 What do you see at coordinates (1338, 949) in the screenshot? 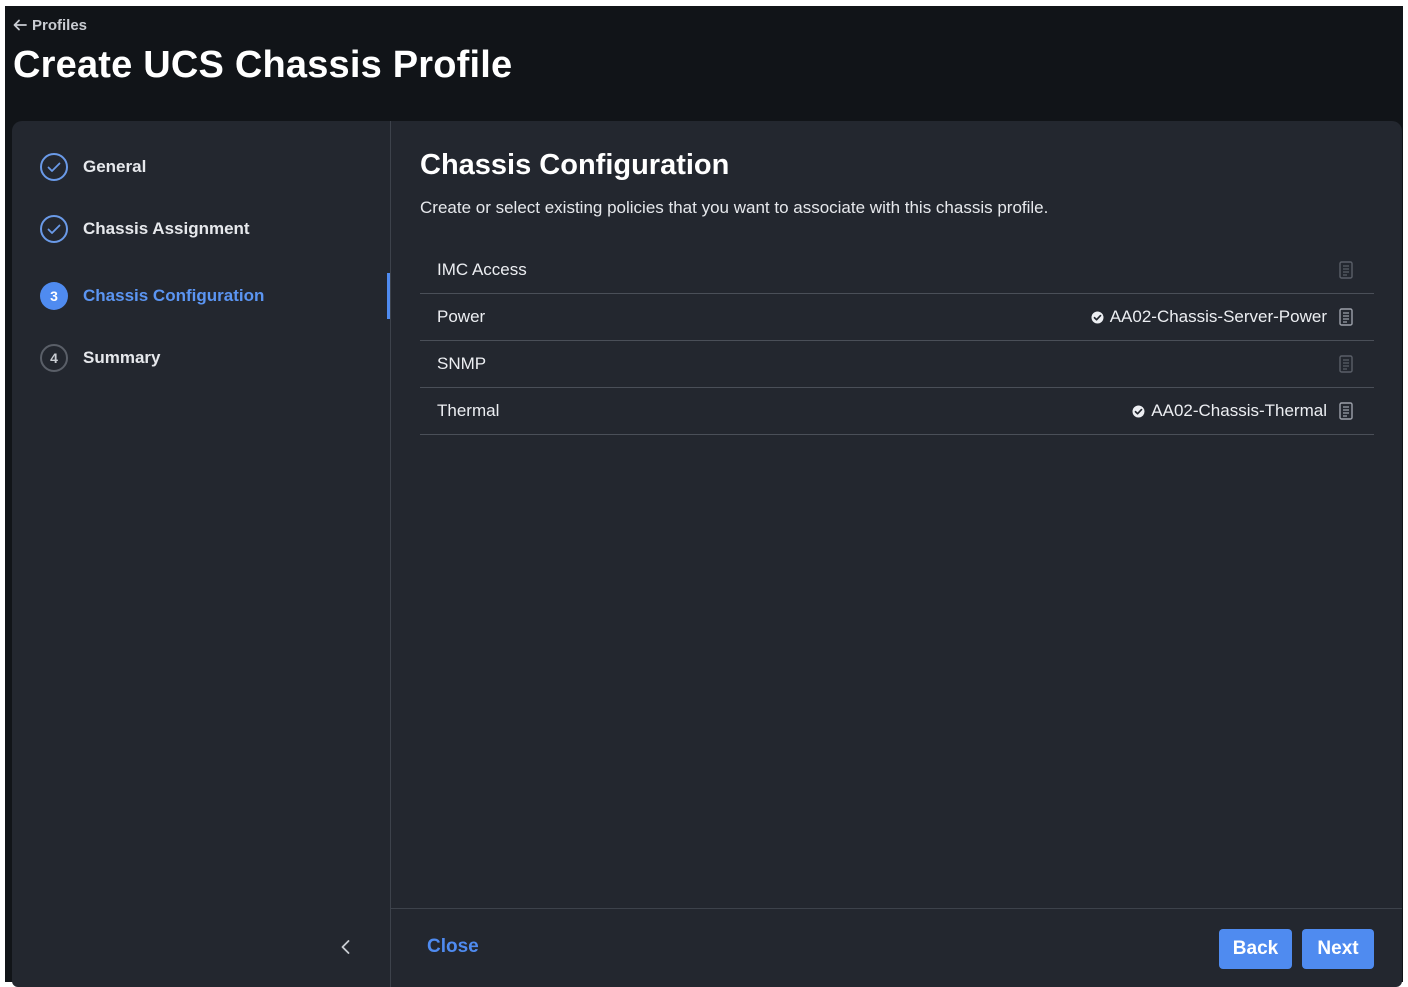
I see `next-button: Next` at bounding box center [1338, 949].